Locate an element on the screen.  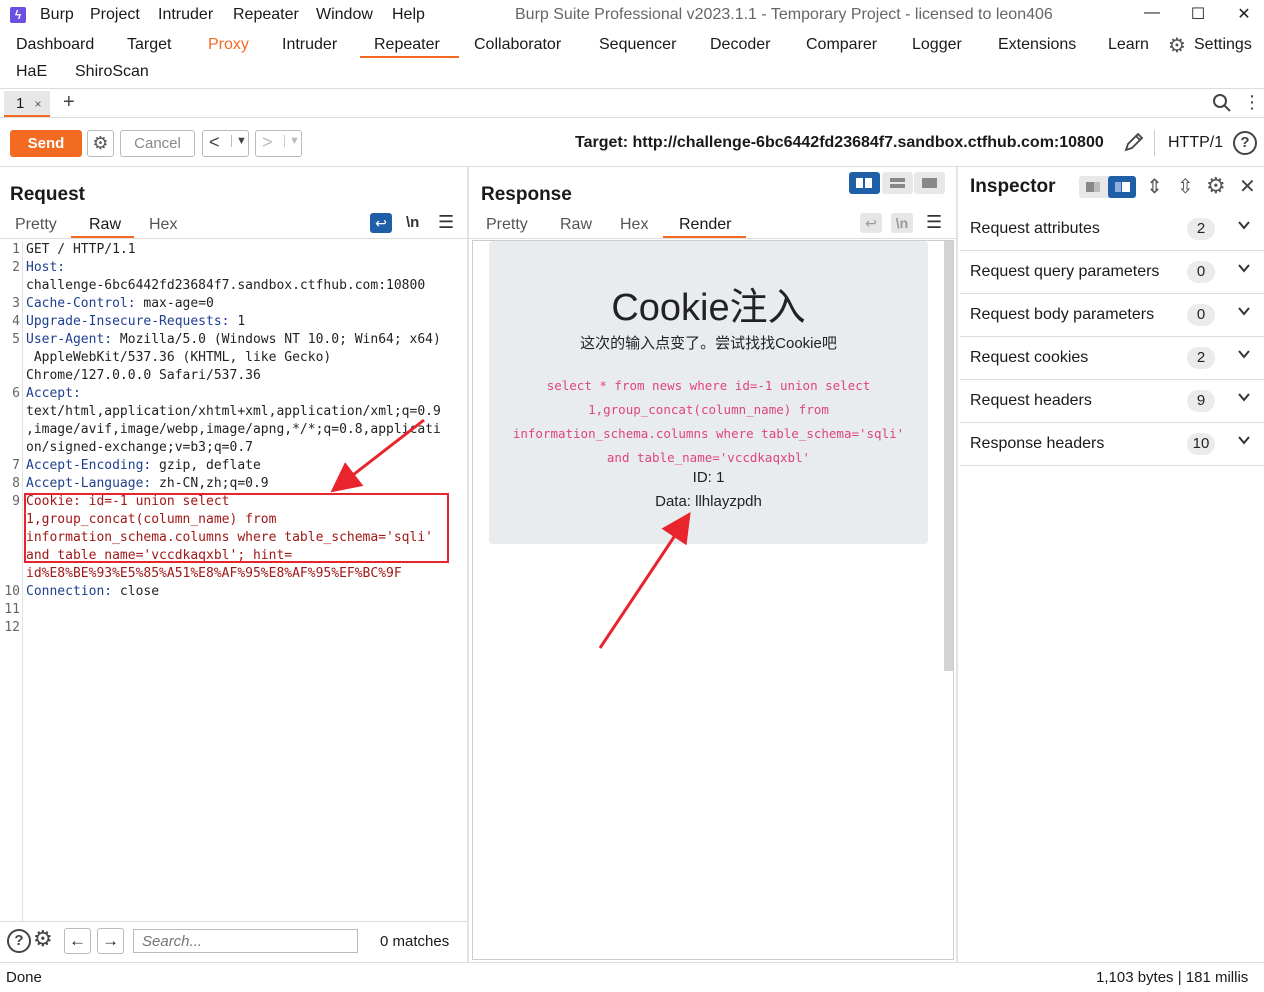
annotation-arrow-cookie is located at coordinates (377, 455).